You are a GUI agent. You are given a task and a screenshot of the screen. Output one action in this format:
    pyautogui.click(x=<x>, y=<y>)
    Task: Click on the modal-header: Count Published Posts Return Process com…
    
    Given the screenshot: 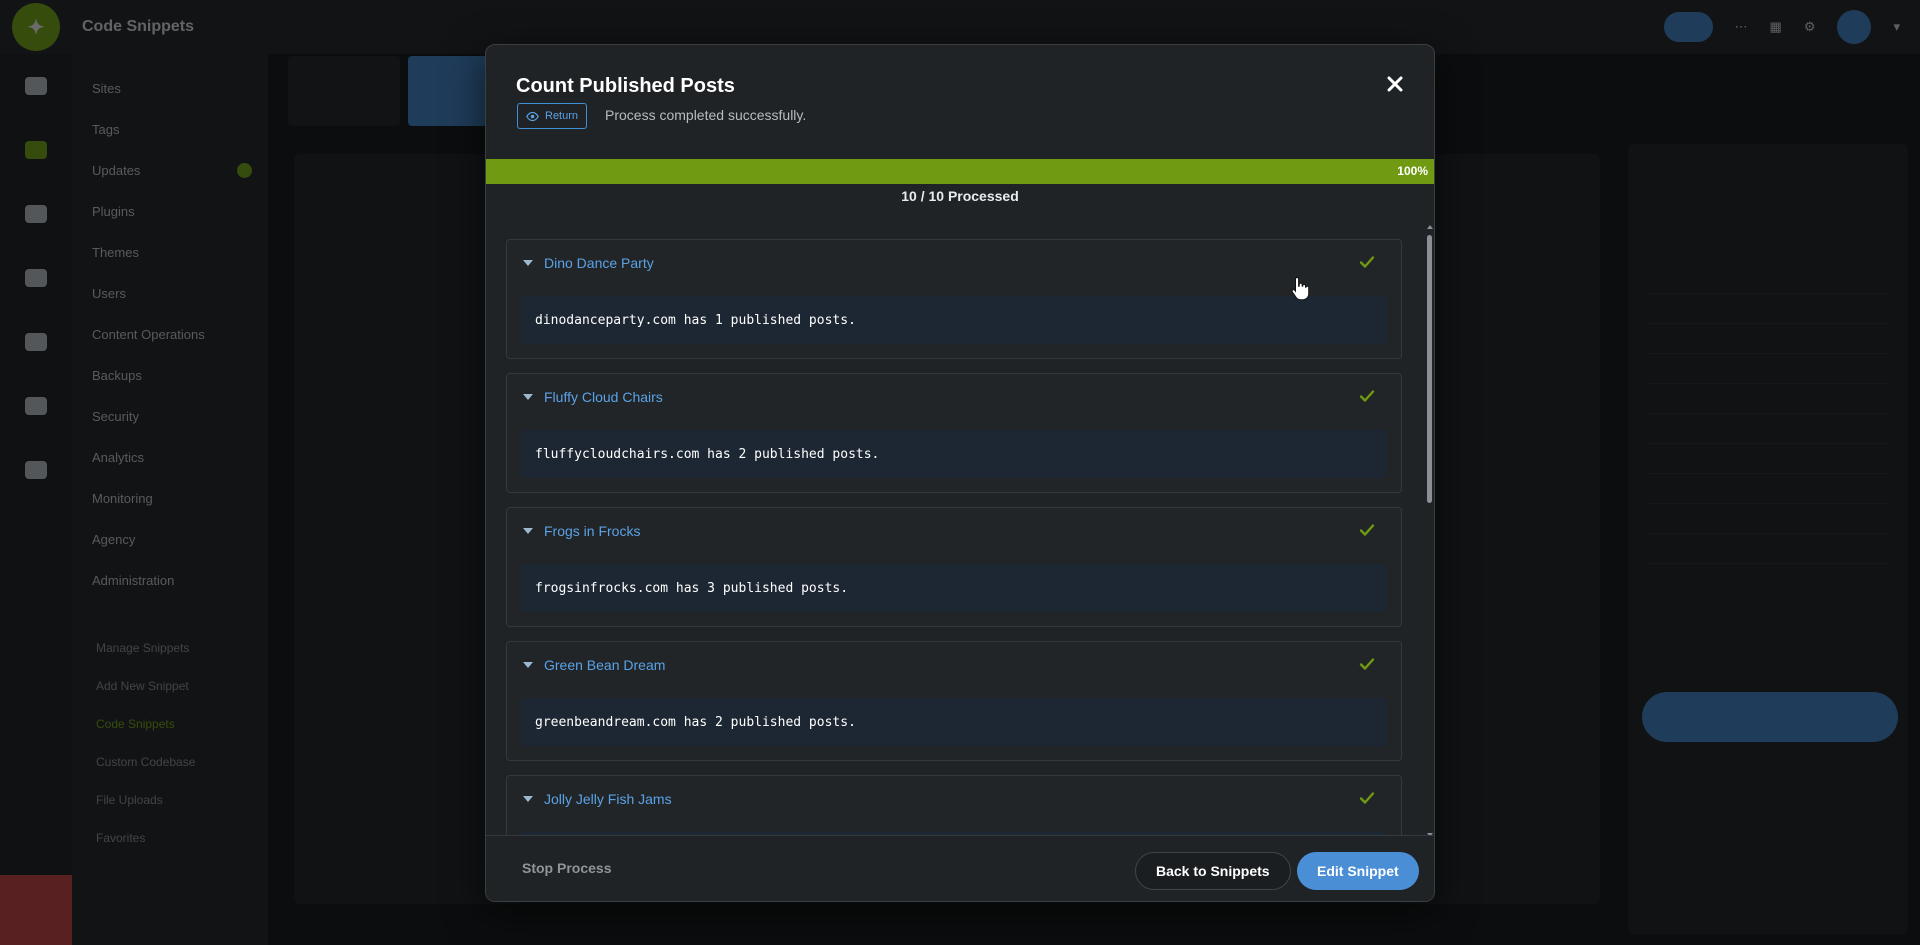 What is the action you would take?
    pyautogui.click(x=960, y=102)
    